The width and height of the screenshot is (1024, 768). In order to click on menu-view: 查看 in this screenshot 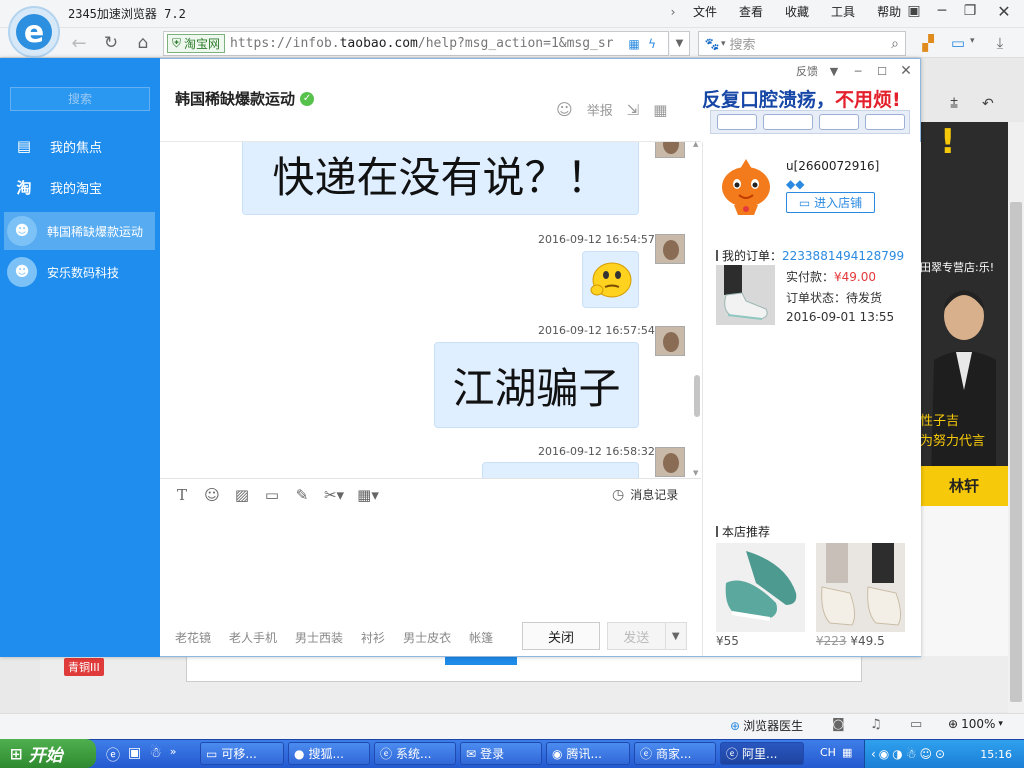, I will do `click(751, 12)`.